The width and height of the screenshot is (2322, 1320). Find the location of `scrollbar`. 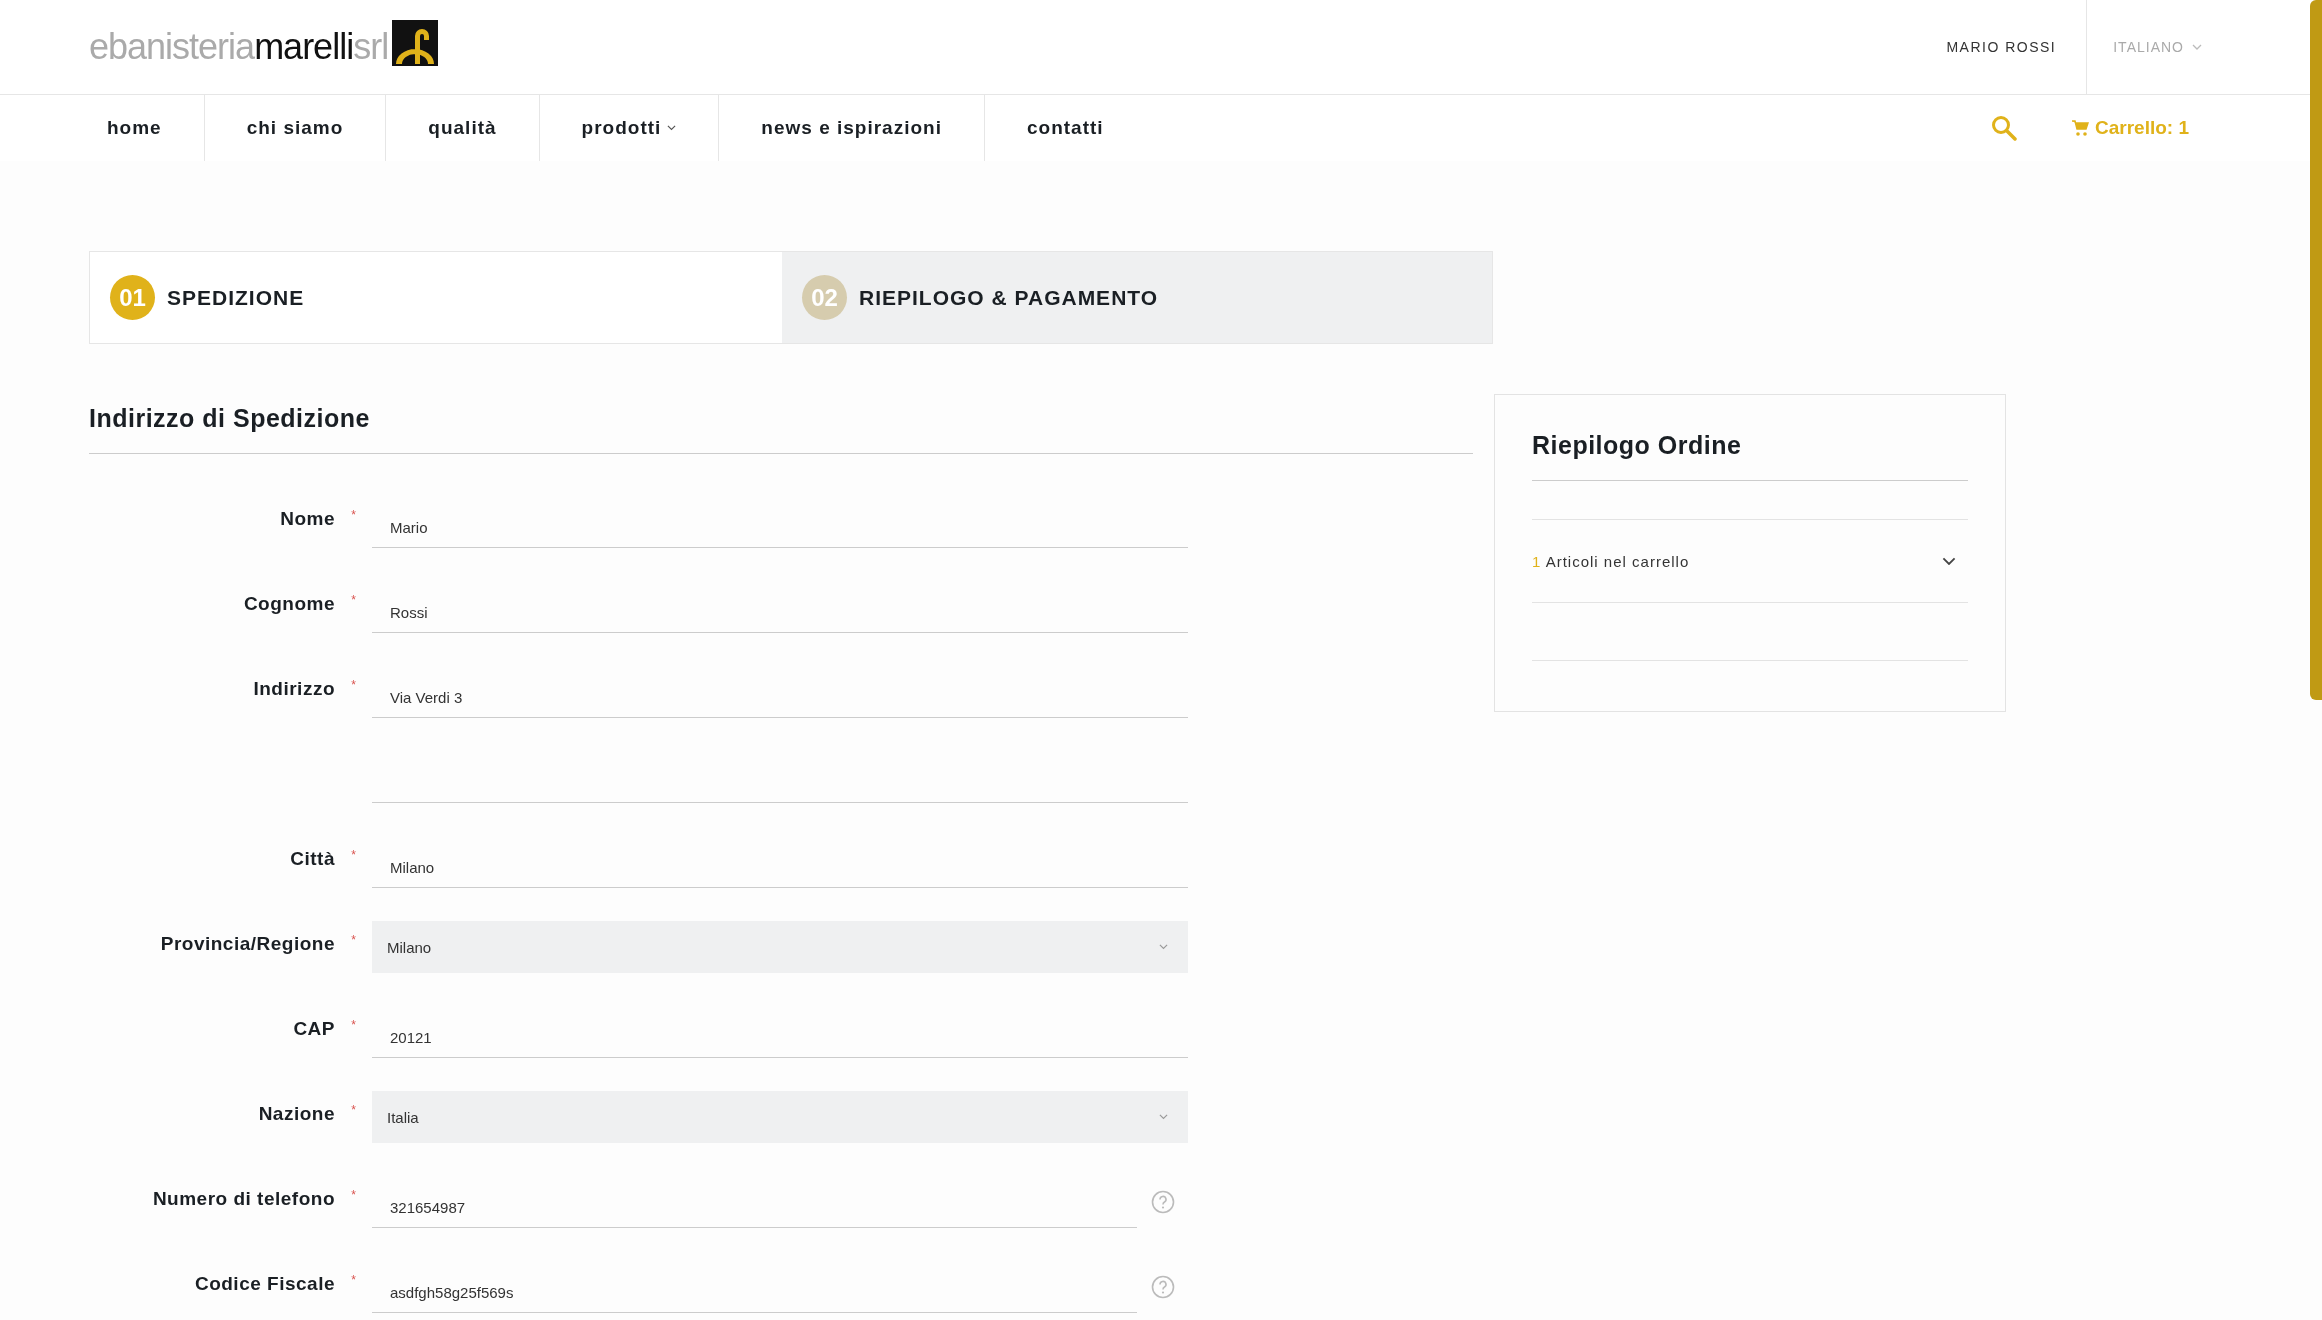

scrollbar is located at coordinates (2316, 350).